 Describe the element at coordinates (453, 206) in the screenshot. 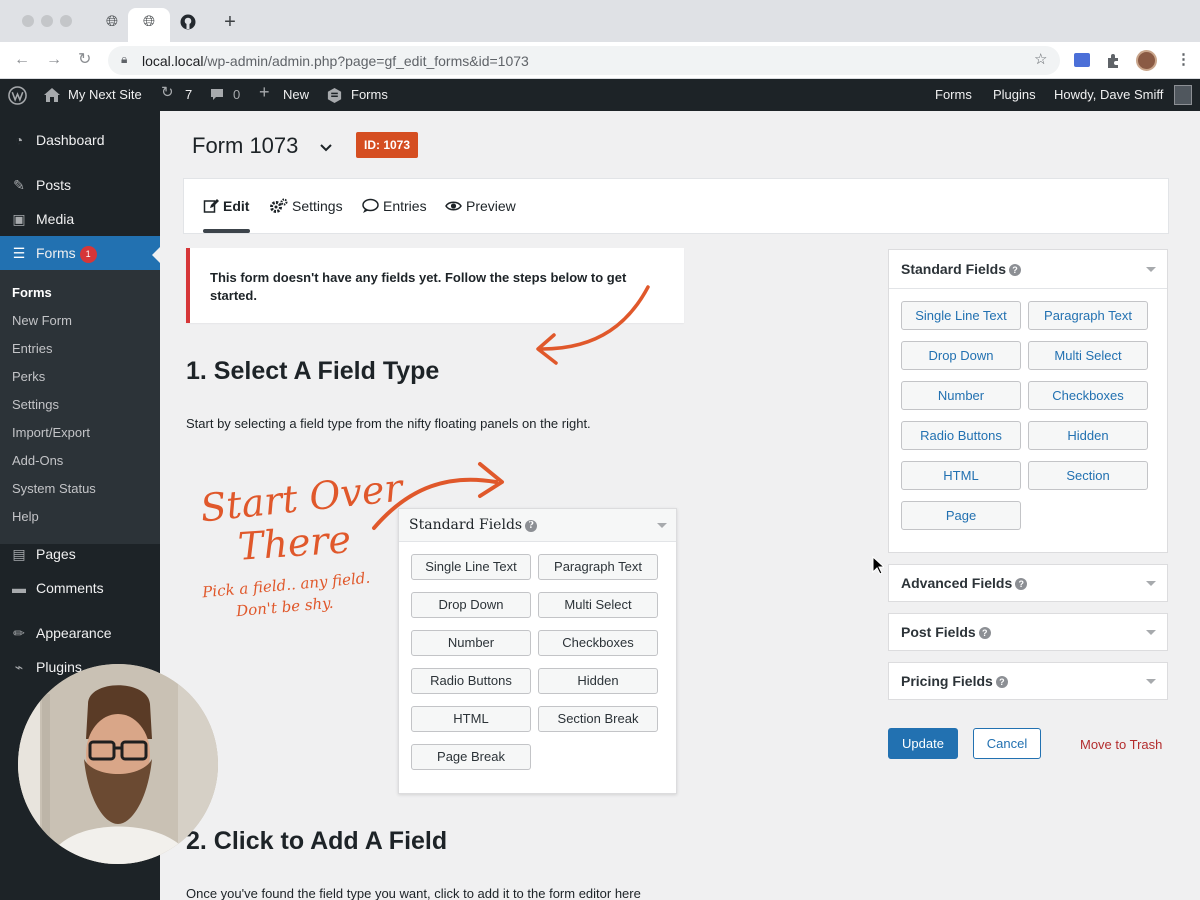

I see `eye-icon` at that location.